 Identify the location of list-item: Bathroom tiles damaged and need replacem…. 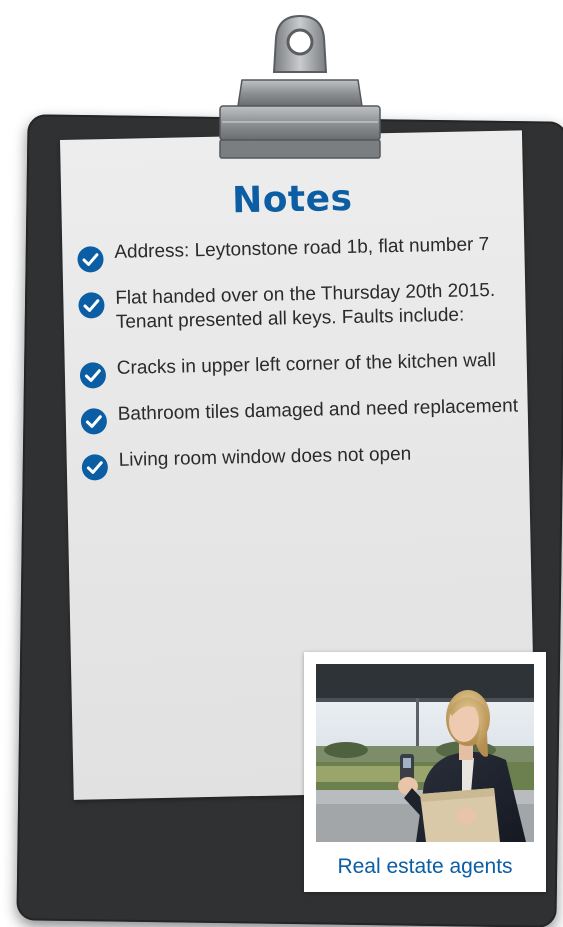
(300, 414).